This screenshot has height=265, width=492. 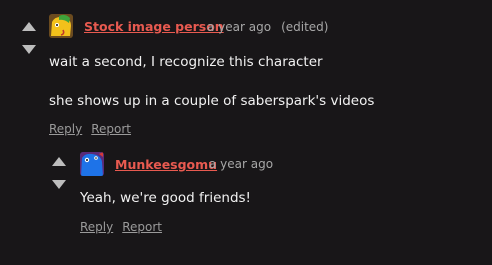 I want to click on edited-label: (edited), so click(x=305, y=27).